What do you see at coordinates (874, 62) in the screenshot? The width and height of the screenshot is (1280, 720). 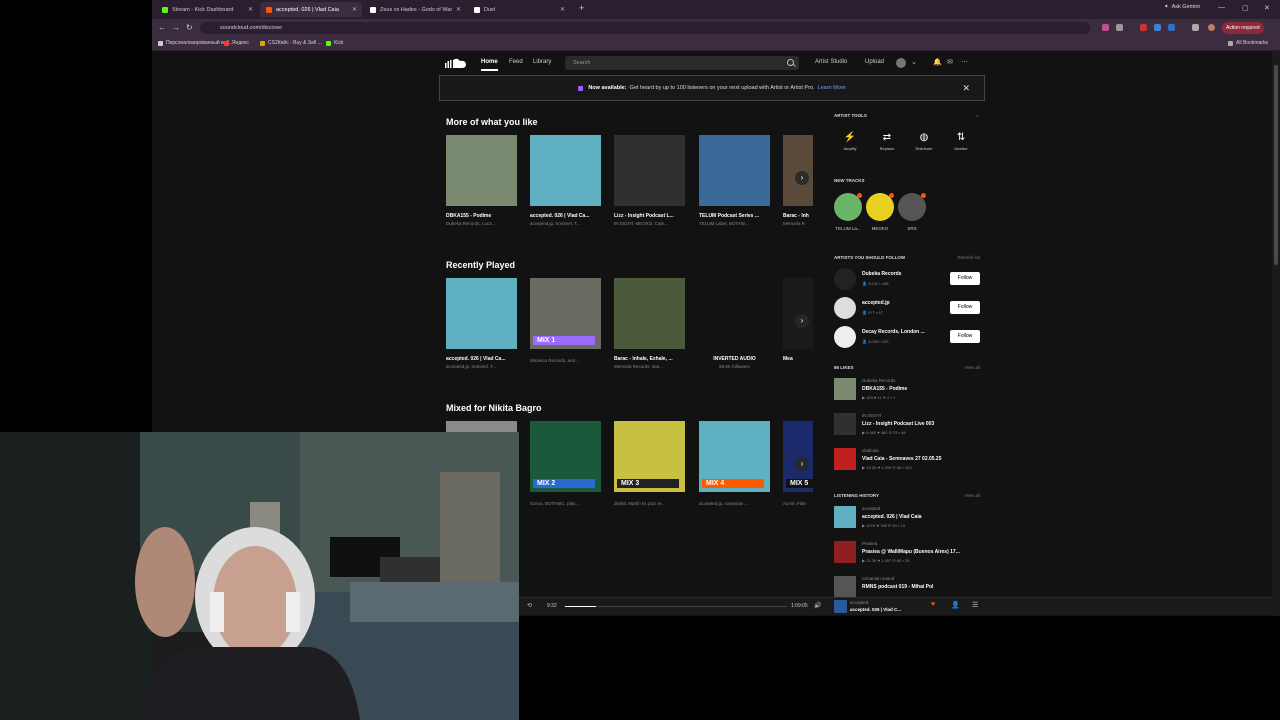 I see `upload-link: Upload` at bounding box center [874, 62].